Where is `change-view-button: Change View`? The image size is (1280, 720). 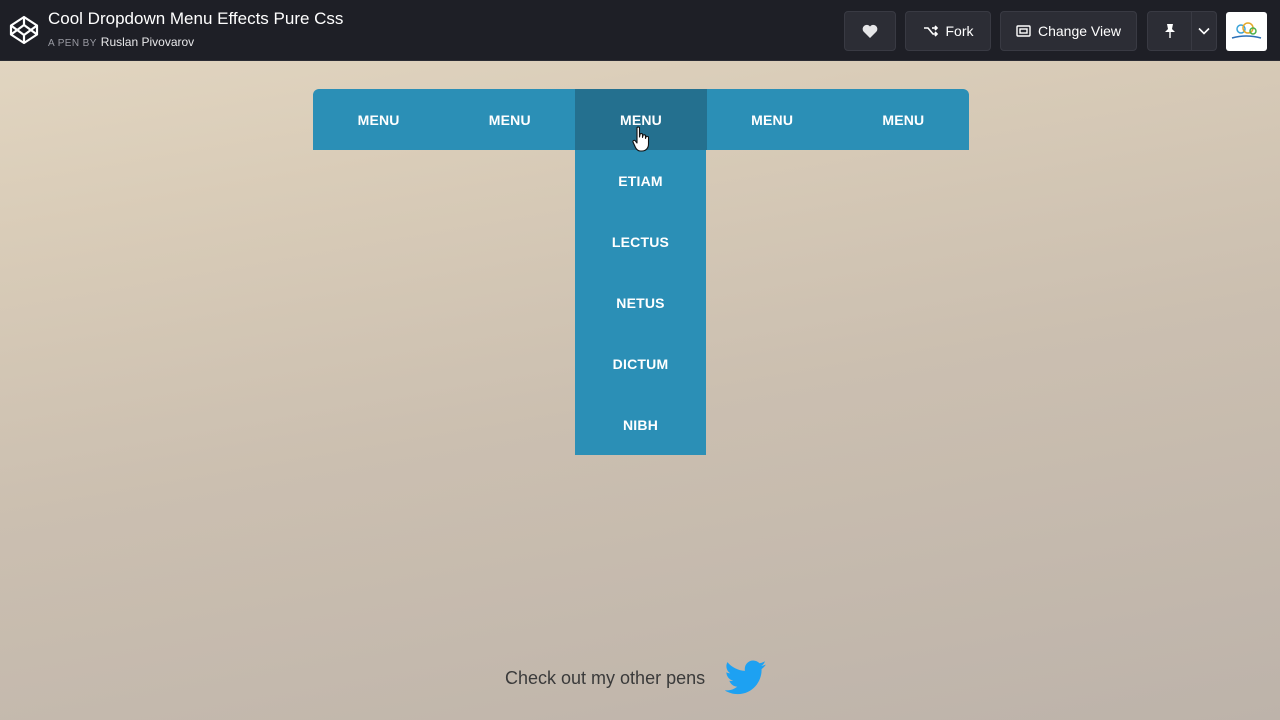 change-view-button: Change View is located at coordinates (1068, 31).